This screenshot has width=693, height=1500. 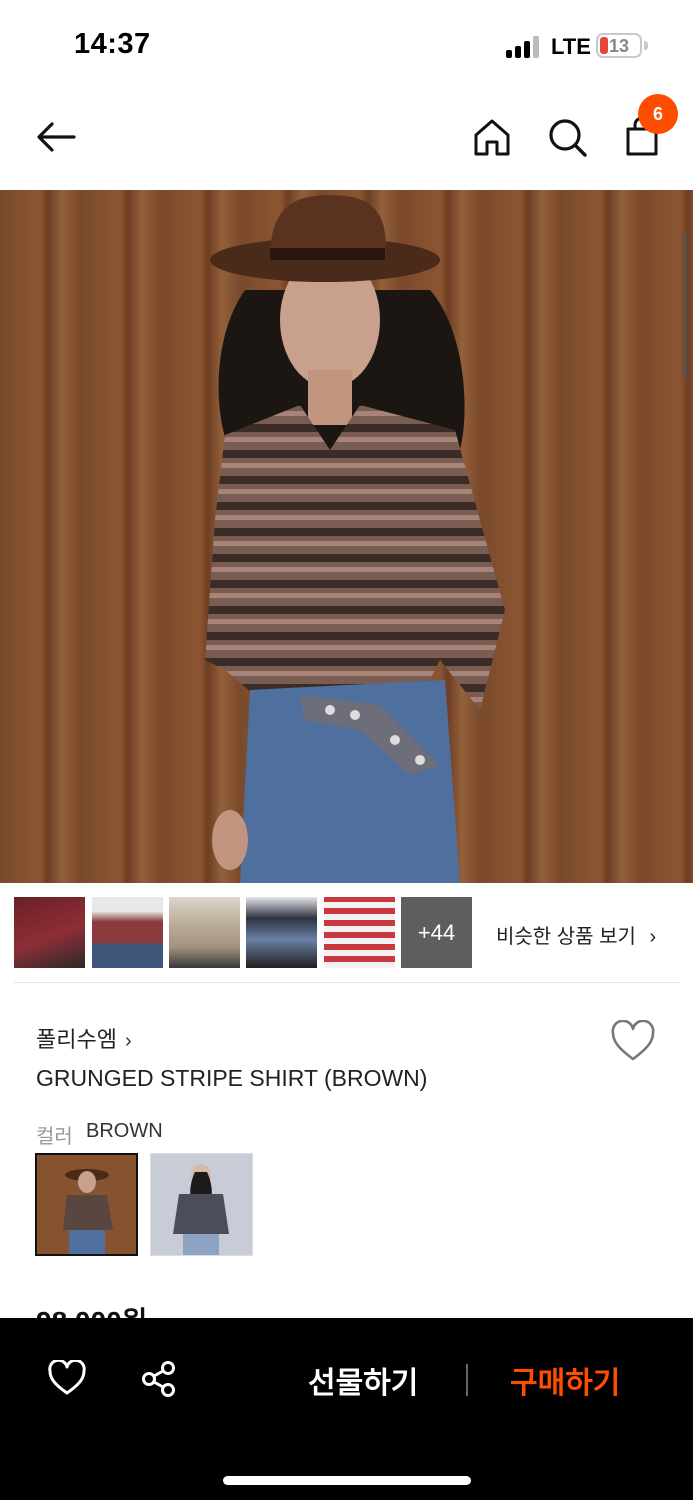 I want to click on wishlist-heart-icon, so click(x=67, y=1378).